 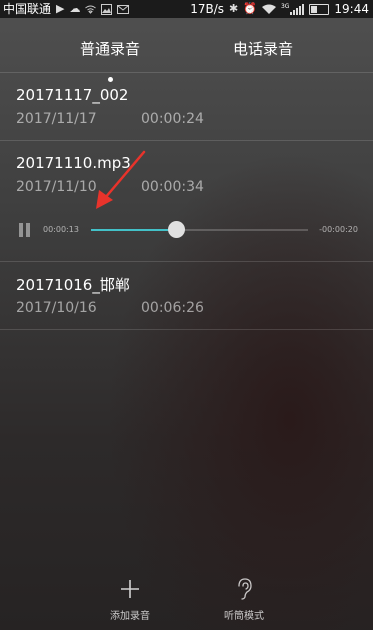 What do you see at coordinates (130, 589) in the screenshot?
I see `plus-icon` at bounding box center [130, 589].